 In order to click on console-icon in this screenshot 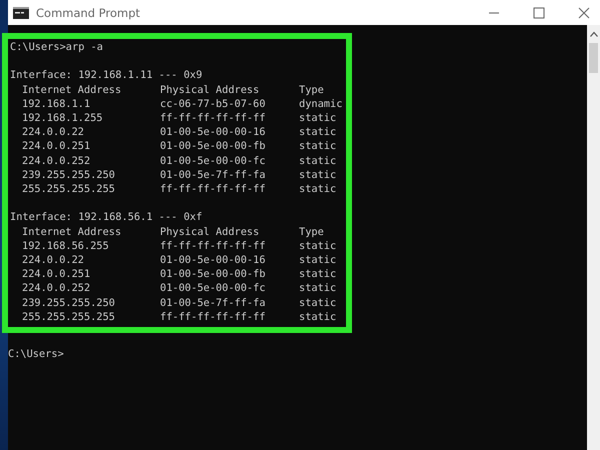, I will do `click(21, 12)`.